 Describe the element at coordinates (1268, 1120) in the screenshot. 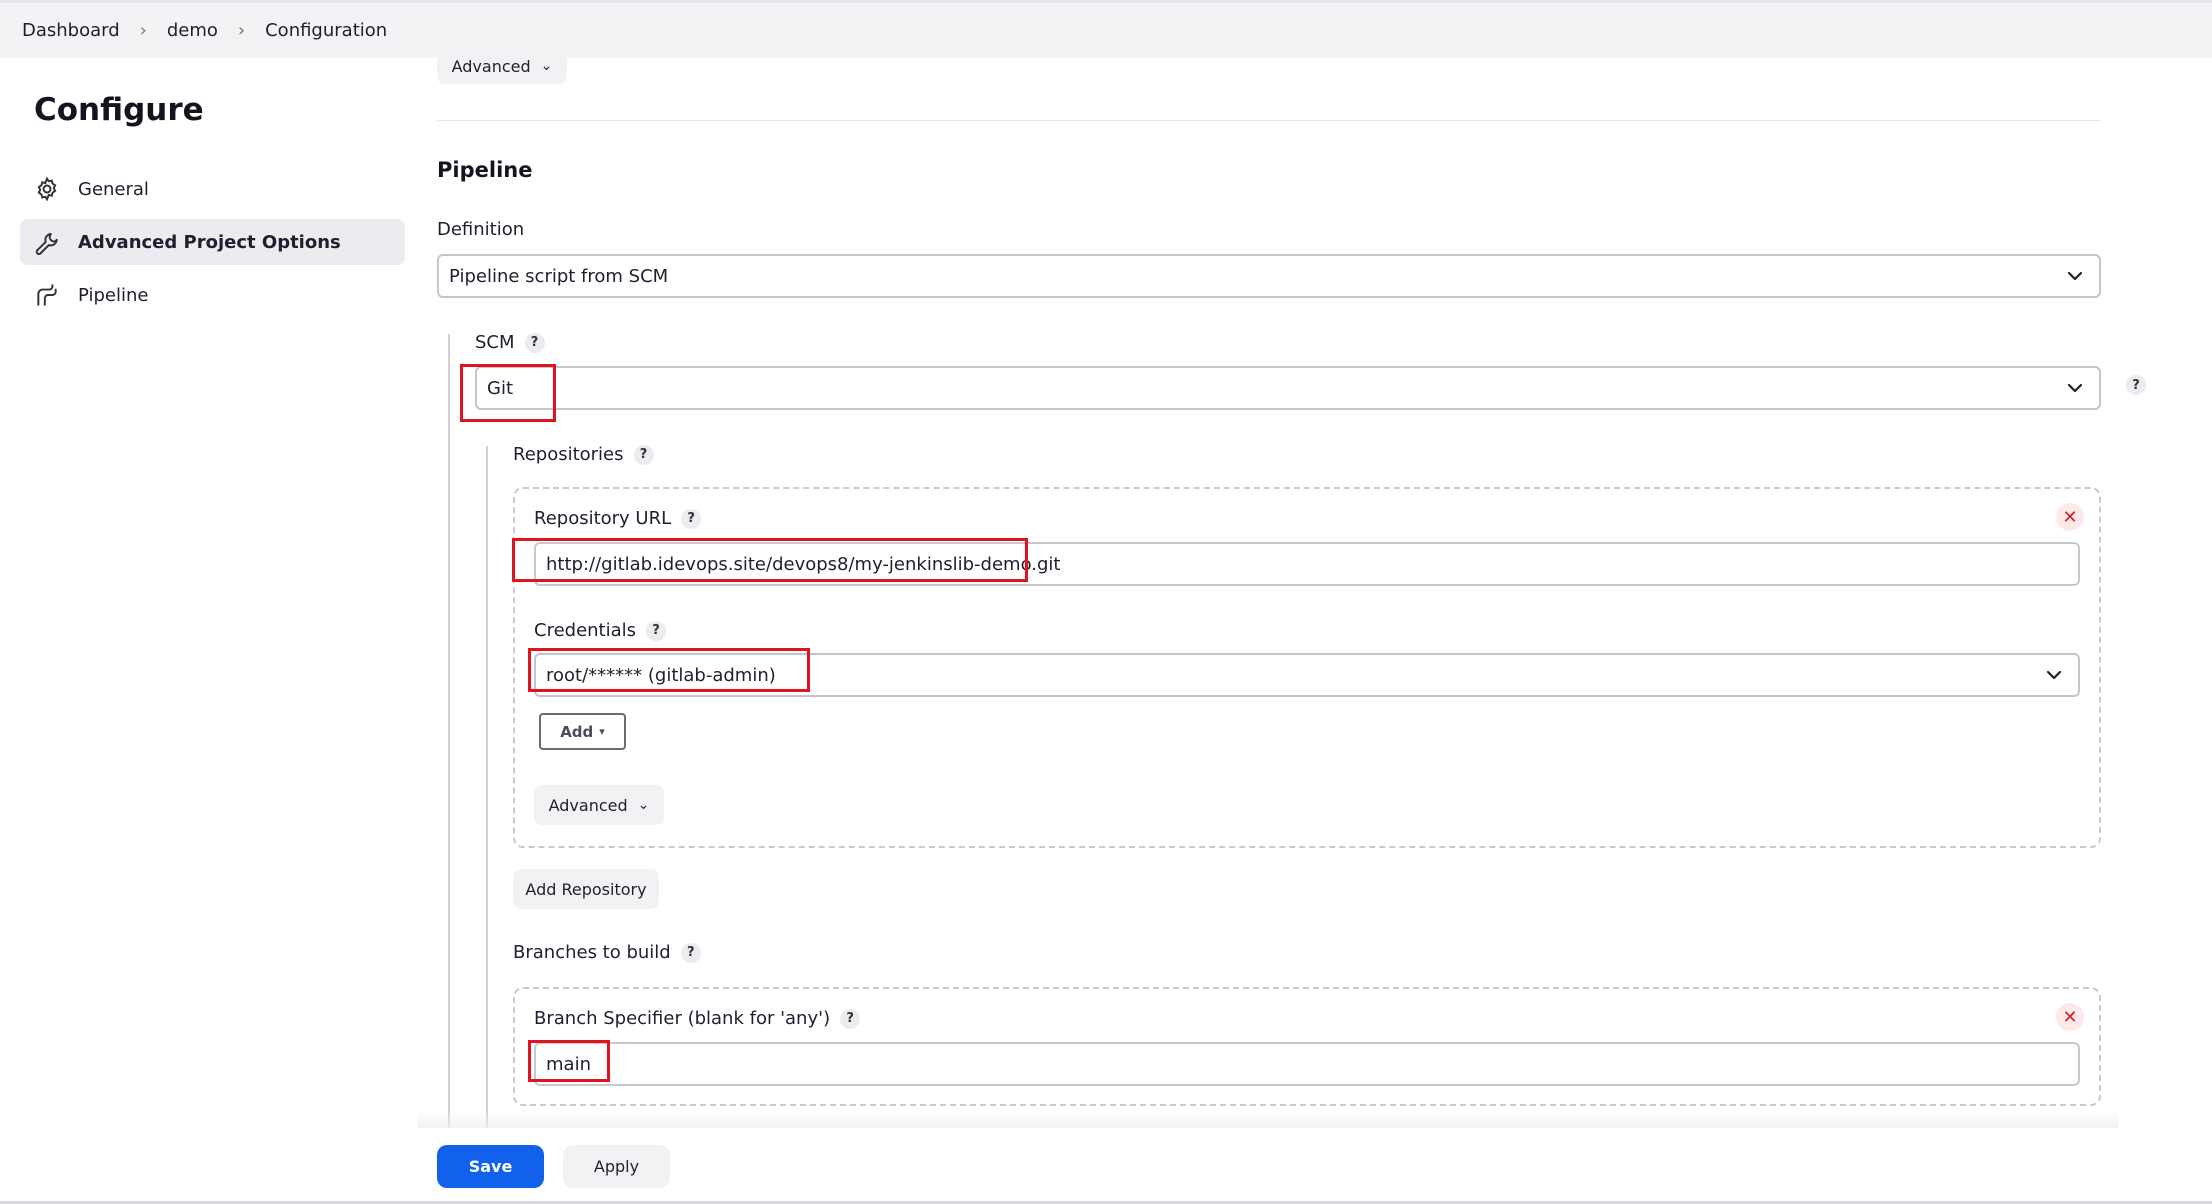

I see `footer-shadow` at that location.